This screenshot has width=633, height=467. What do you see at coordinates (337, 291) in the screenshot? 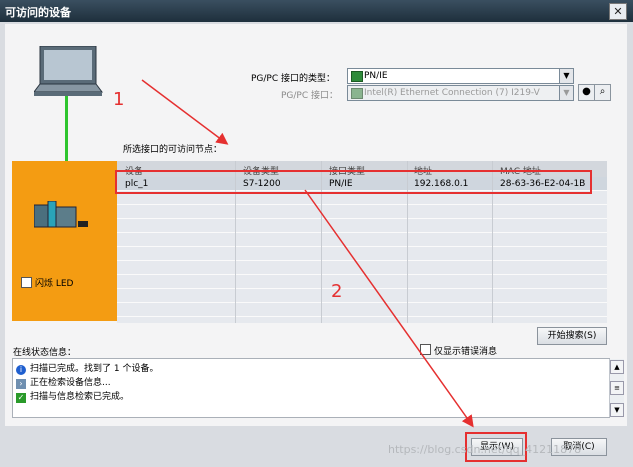
I see `annotation-marker-2: 2` at bounding box center [337, 291].